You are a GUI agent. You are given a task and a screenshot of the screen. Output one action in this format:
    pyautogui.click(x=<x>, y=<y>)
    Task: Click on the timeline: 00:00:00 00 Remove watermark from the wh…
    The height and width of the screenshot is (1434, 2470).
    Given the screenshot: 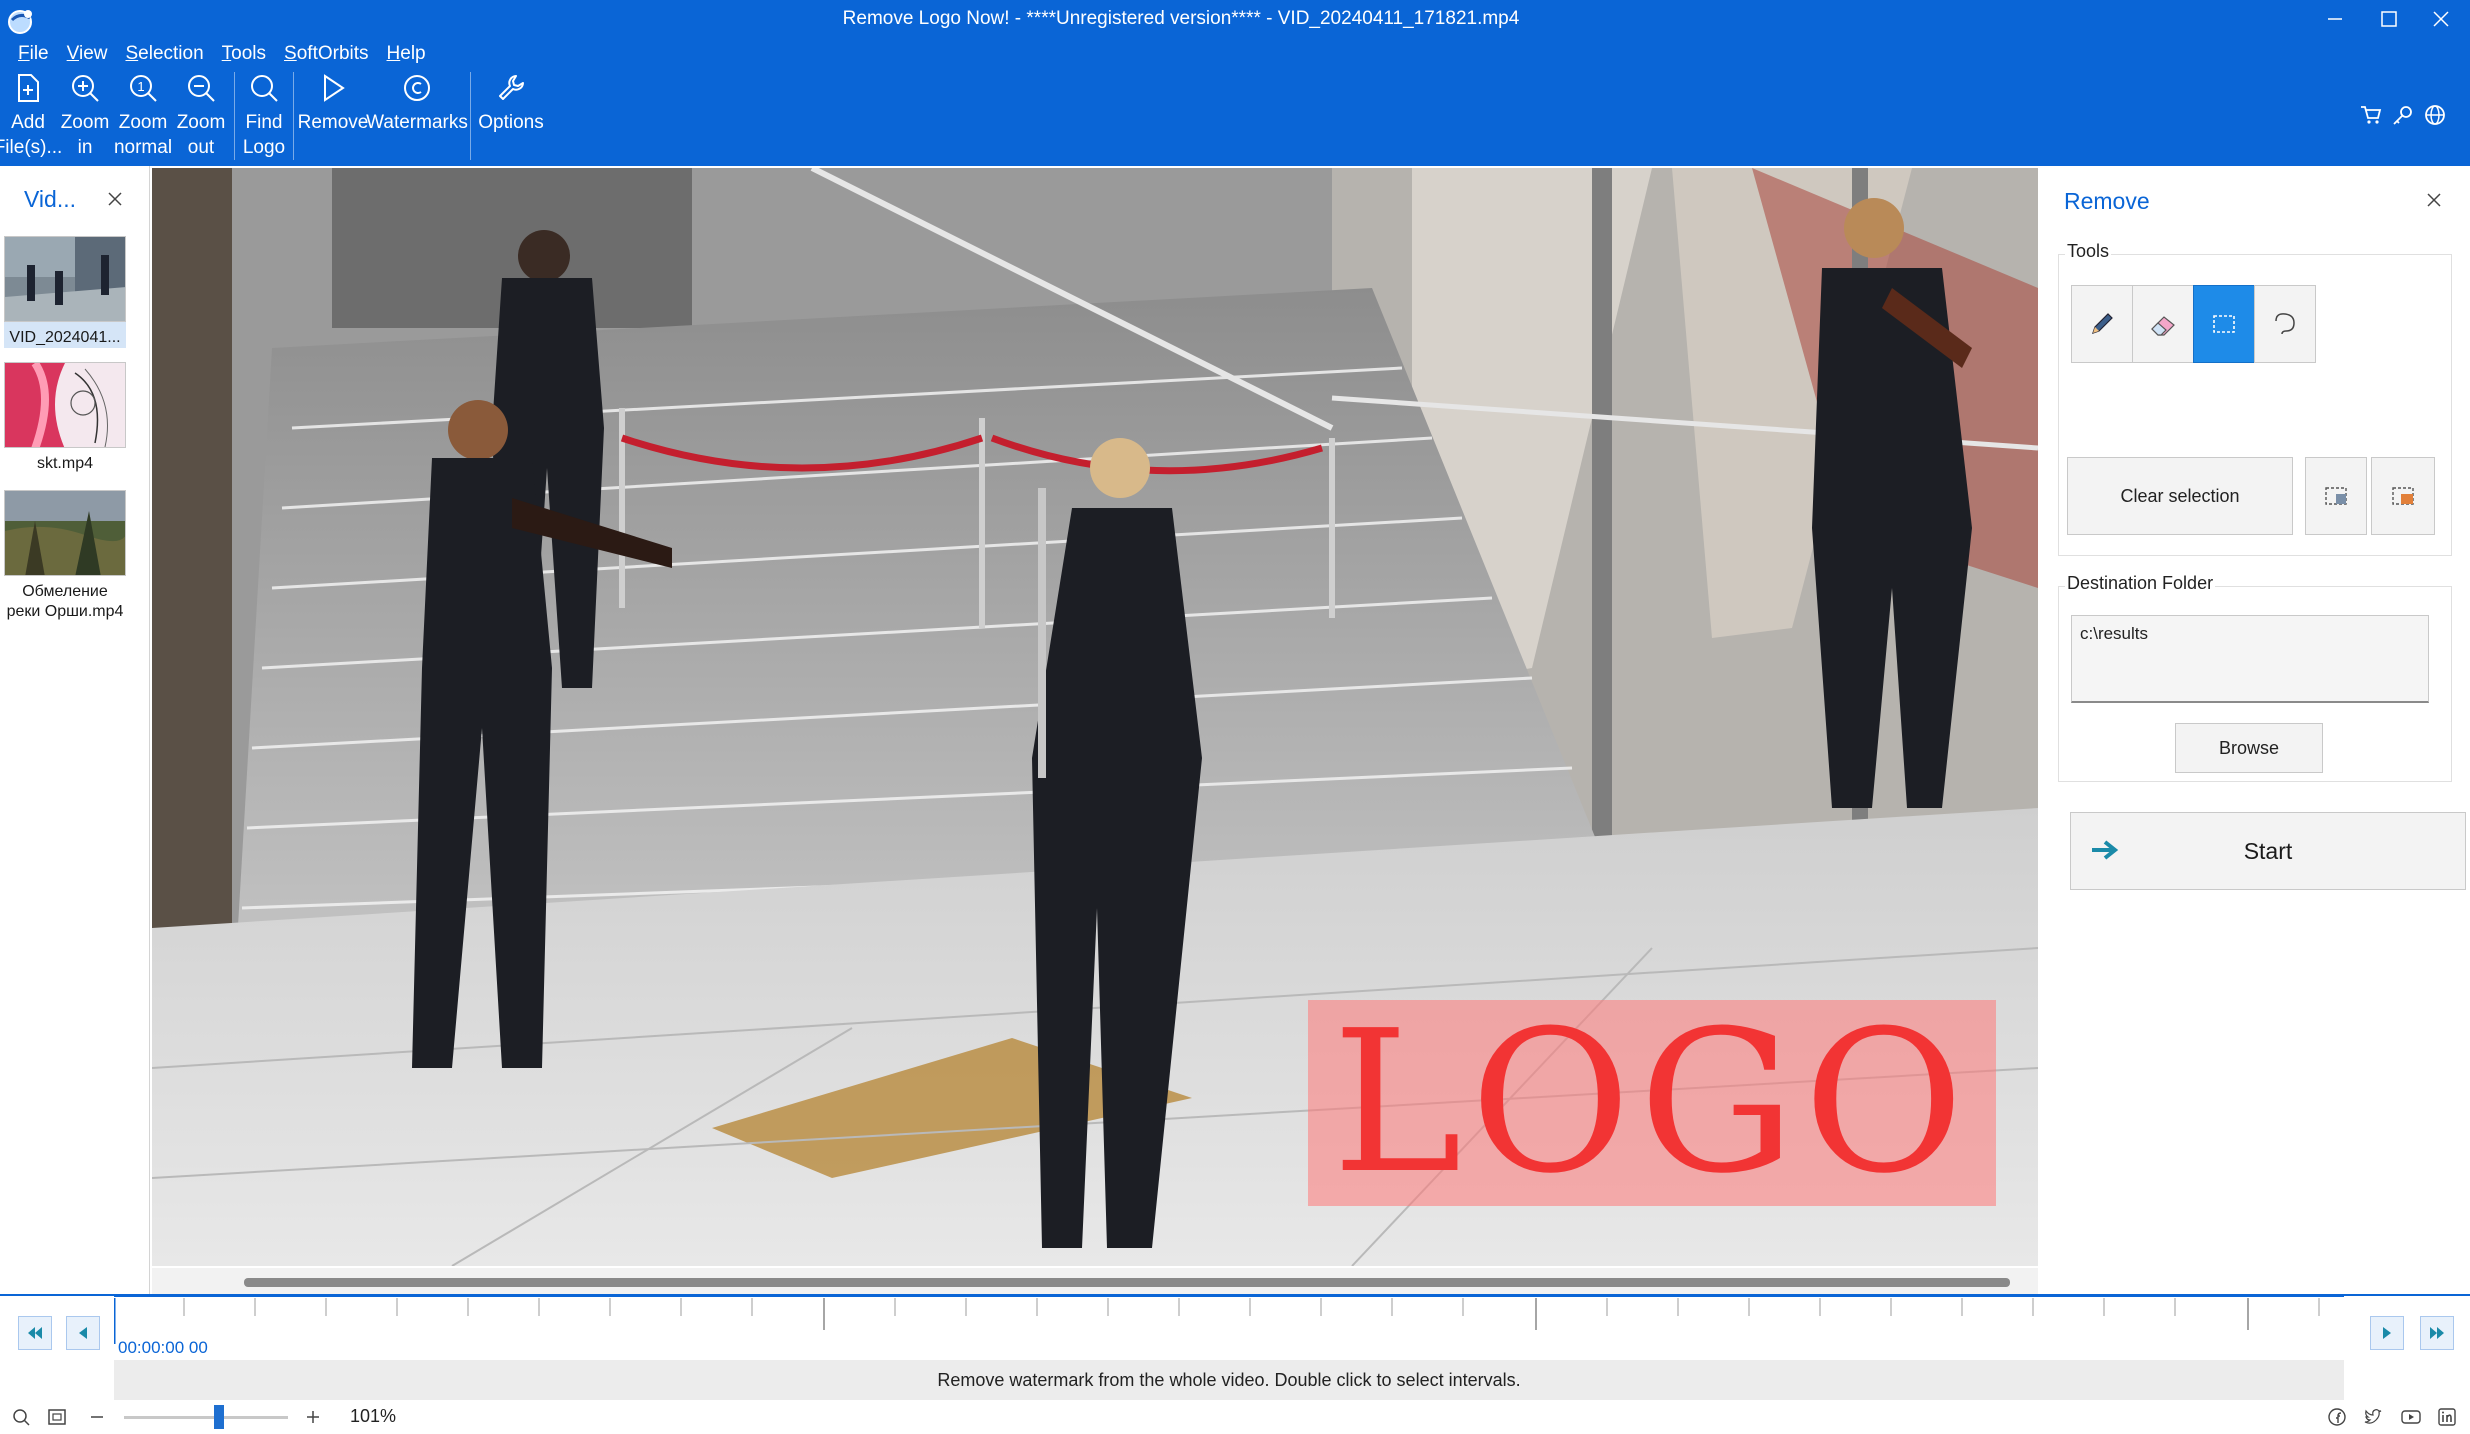 What is the action you would take?
    pyautogui.click(x=1235, y=1347)
    